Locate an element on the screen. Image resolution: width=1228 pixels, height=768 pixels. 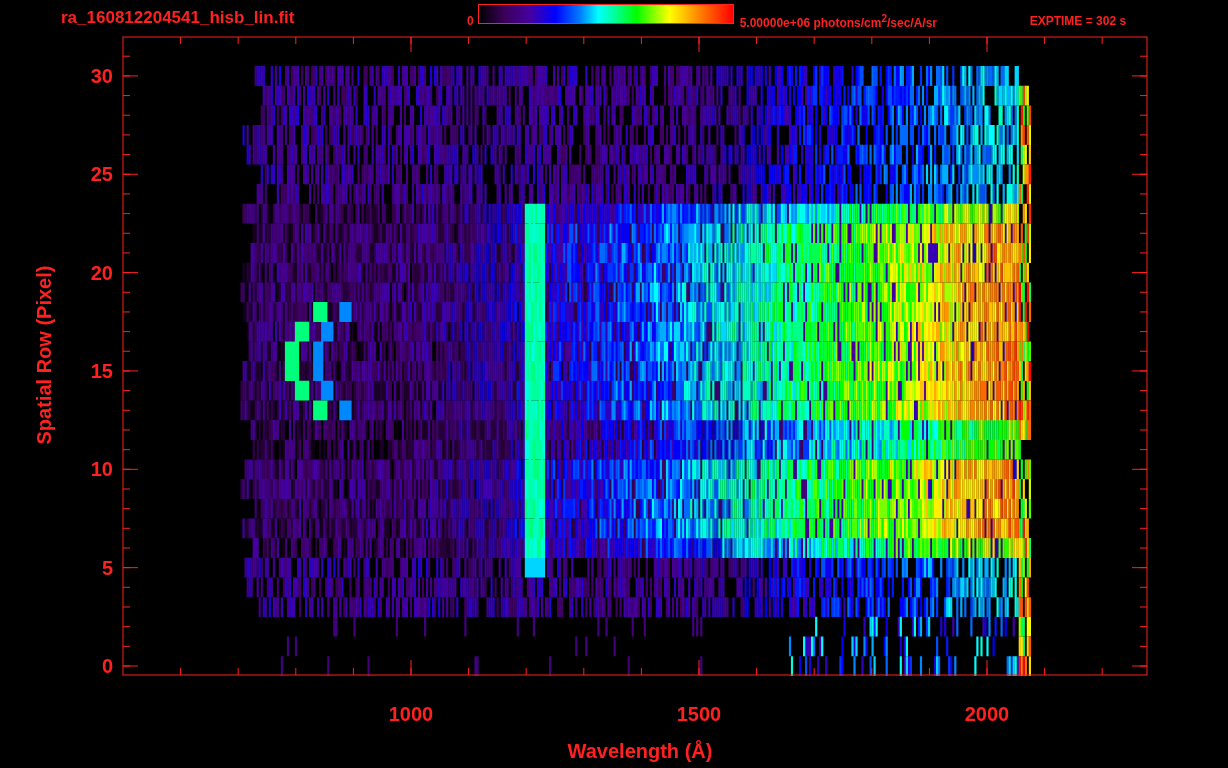
y-tick-label: 0 is located at coordinates (107, 666).